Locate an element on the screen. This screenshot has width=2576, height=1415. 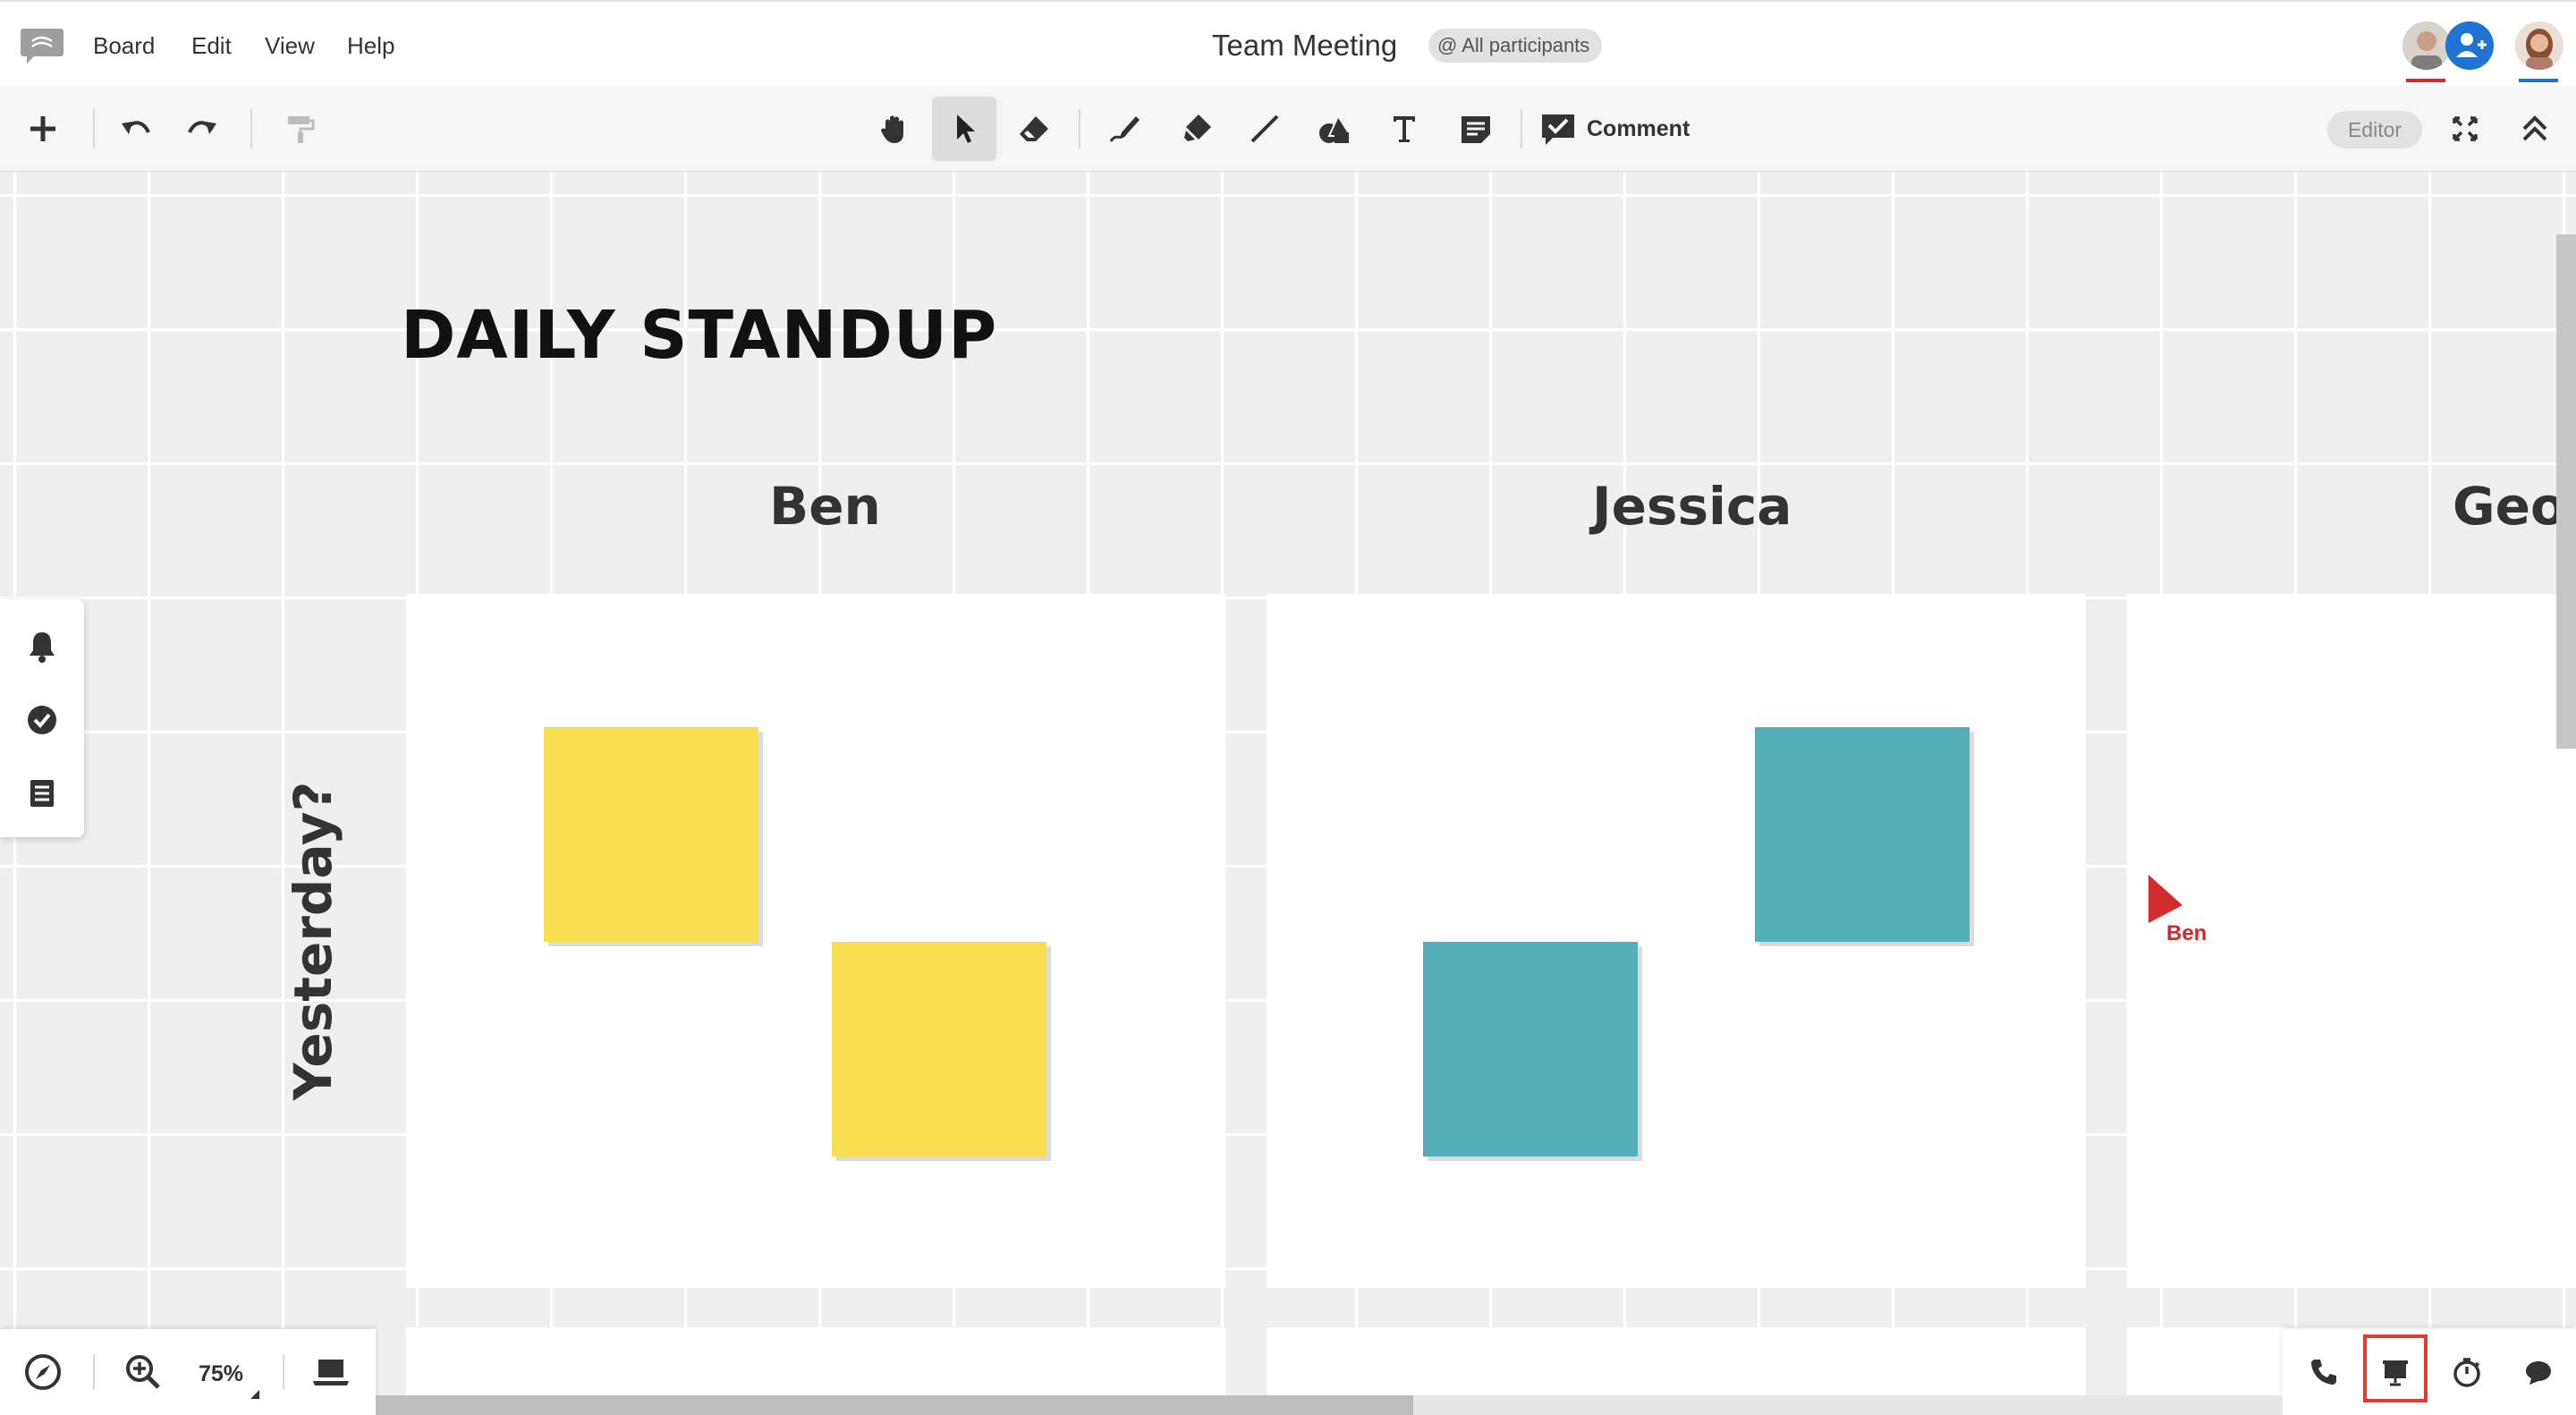
app-logo-icon is located at coordinates (42, 45).